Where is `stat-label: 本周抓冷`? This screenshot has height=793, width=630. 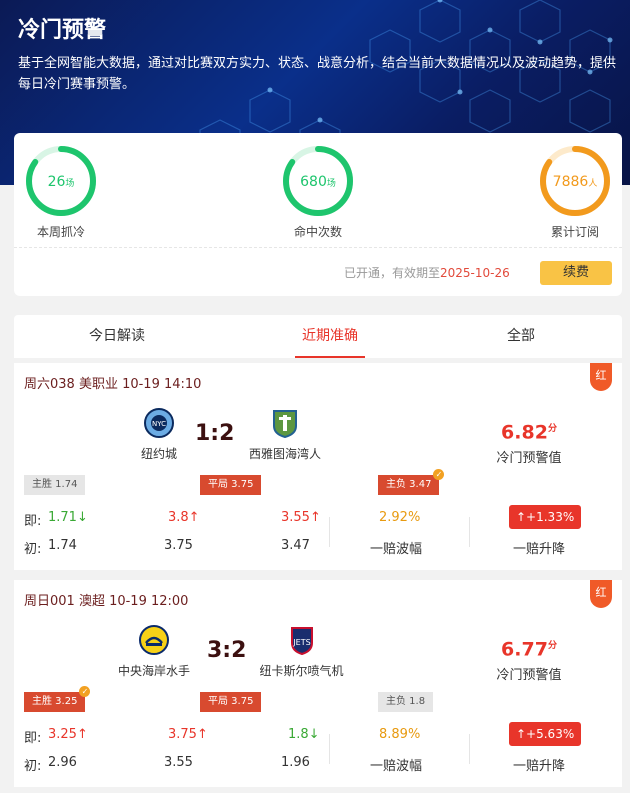 stat-label: 本周抓冷 is located at coordinates (60, 232).